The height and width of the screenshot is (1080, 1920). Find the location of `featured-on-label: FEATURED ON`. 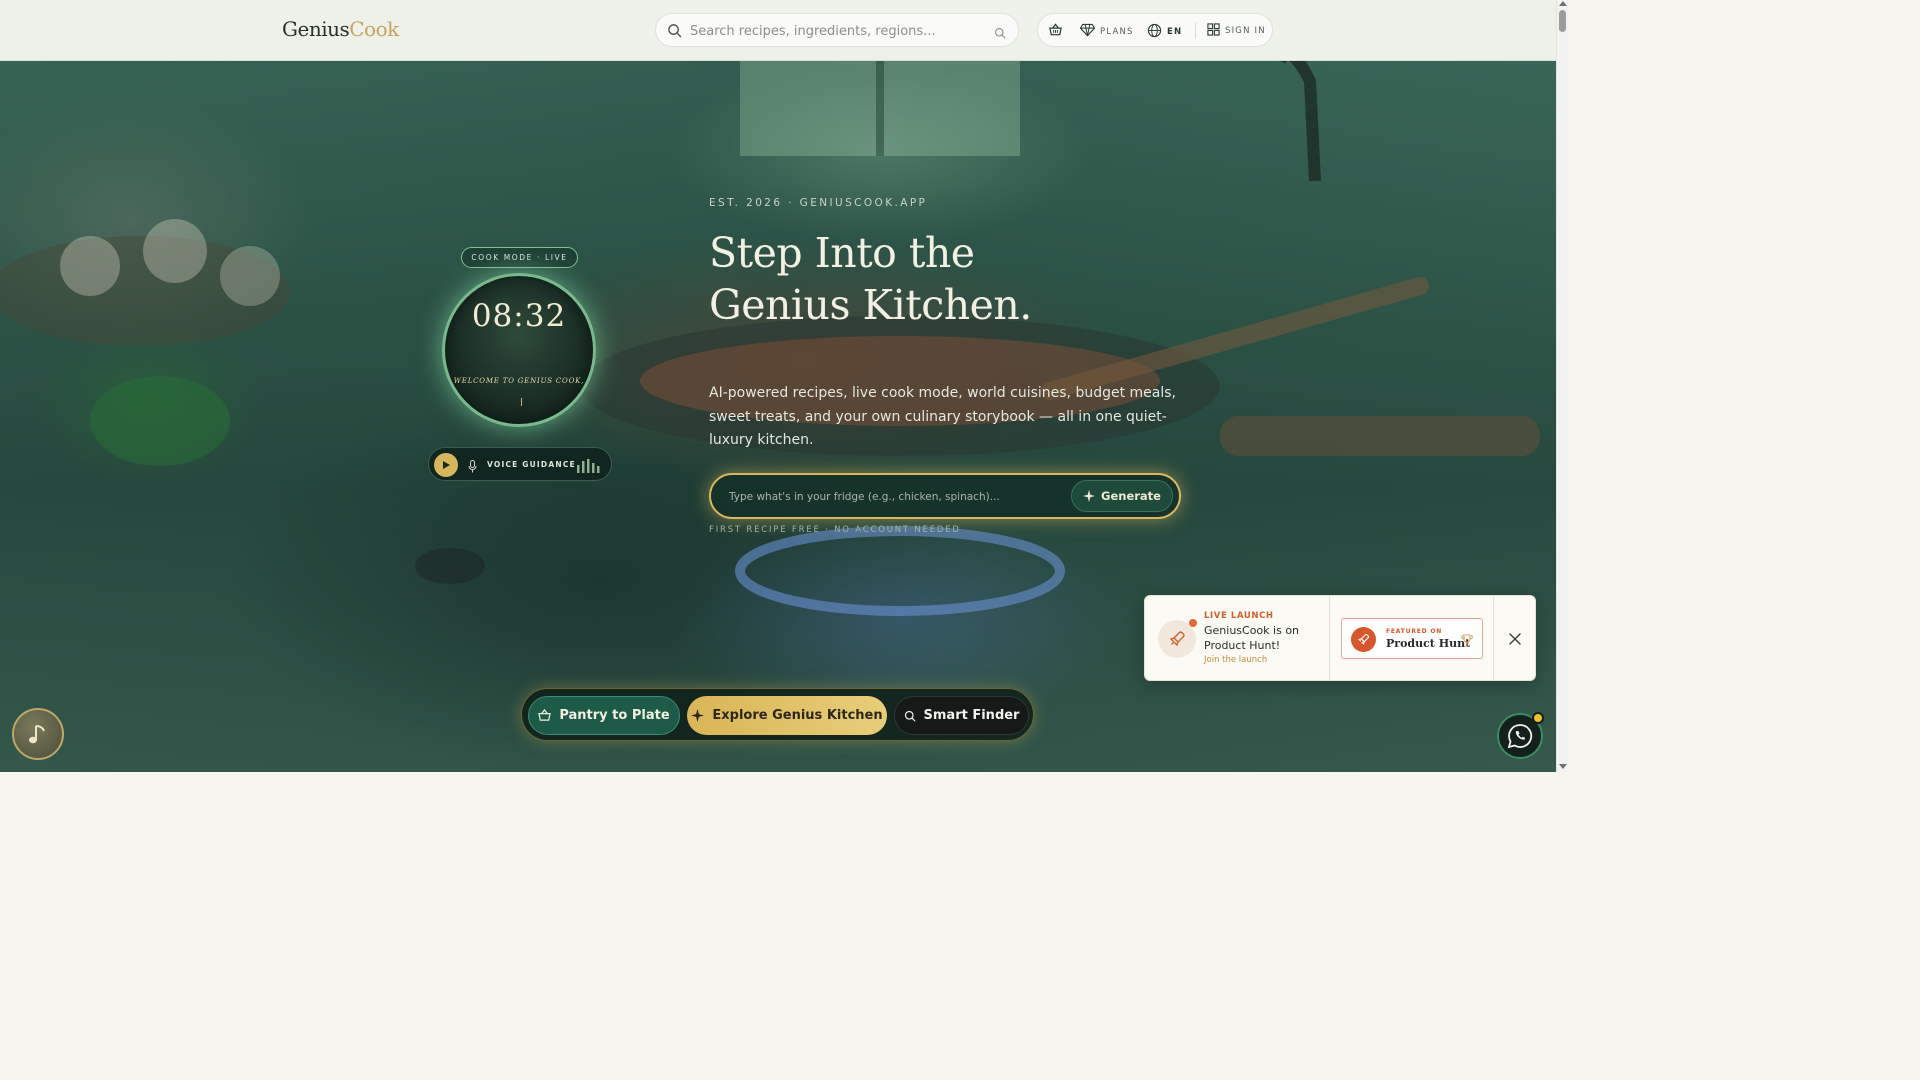

featured-on-label: FEATURED ON is located at coordinates (1414, 631).